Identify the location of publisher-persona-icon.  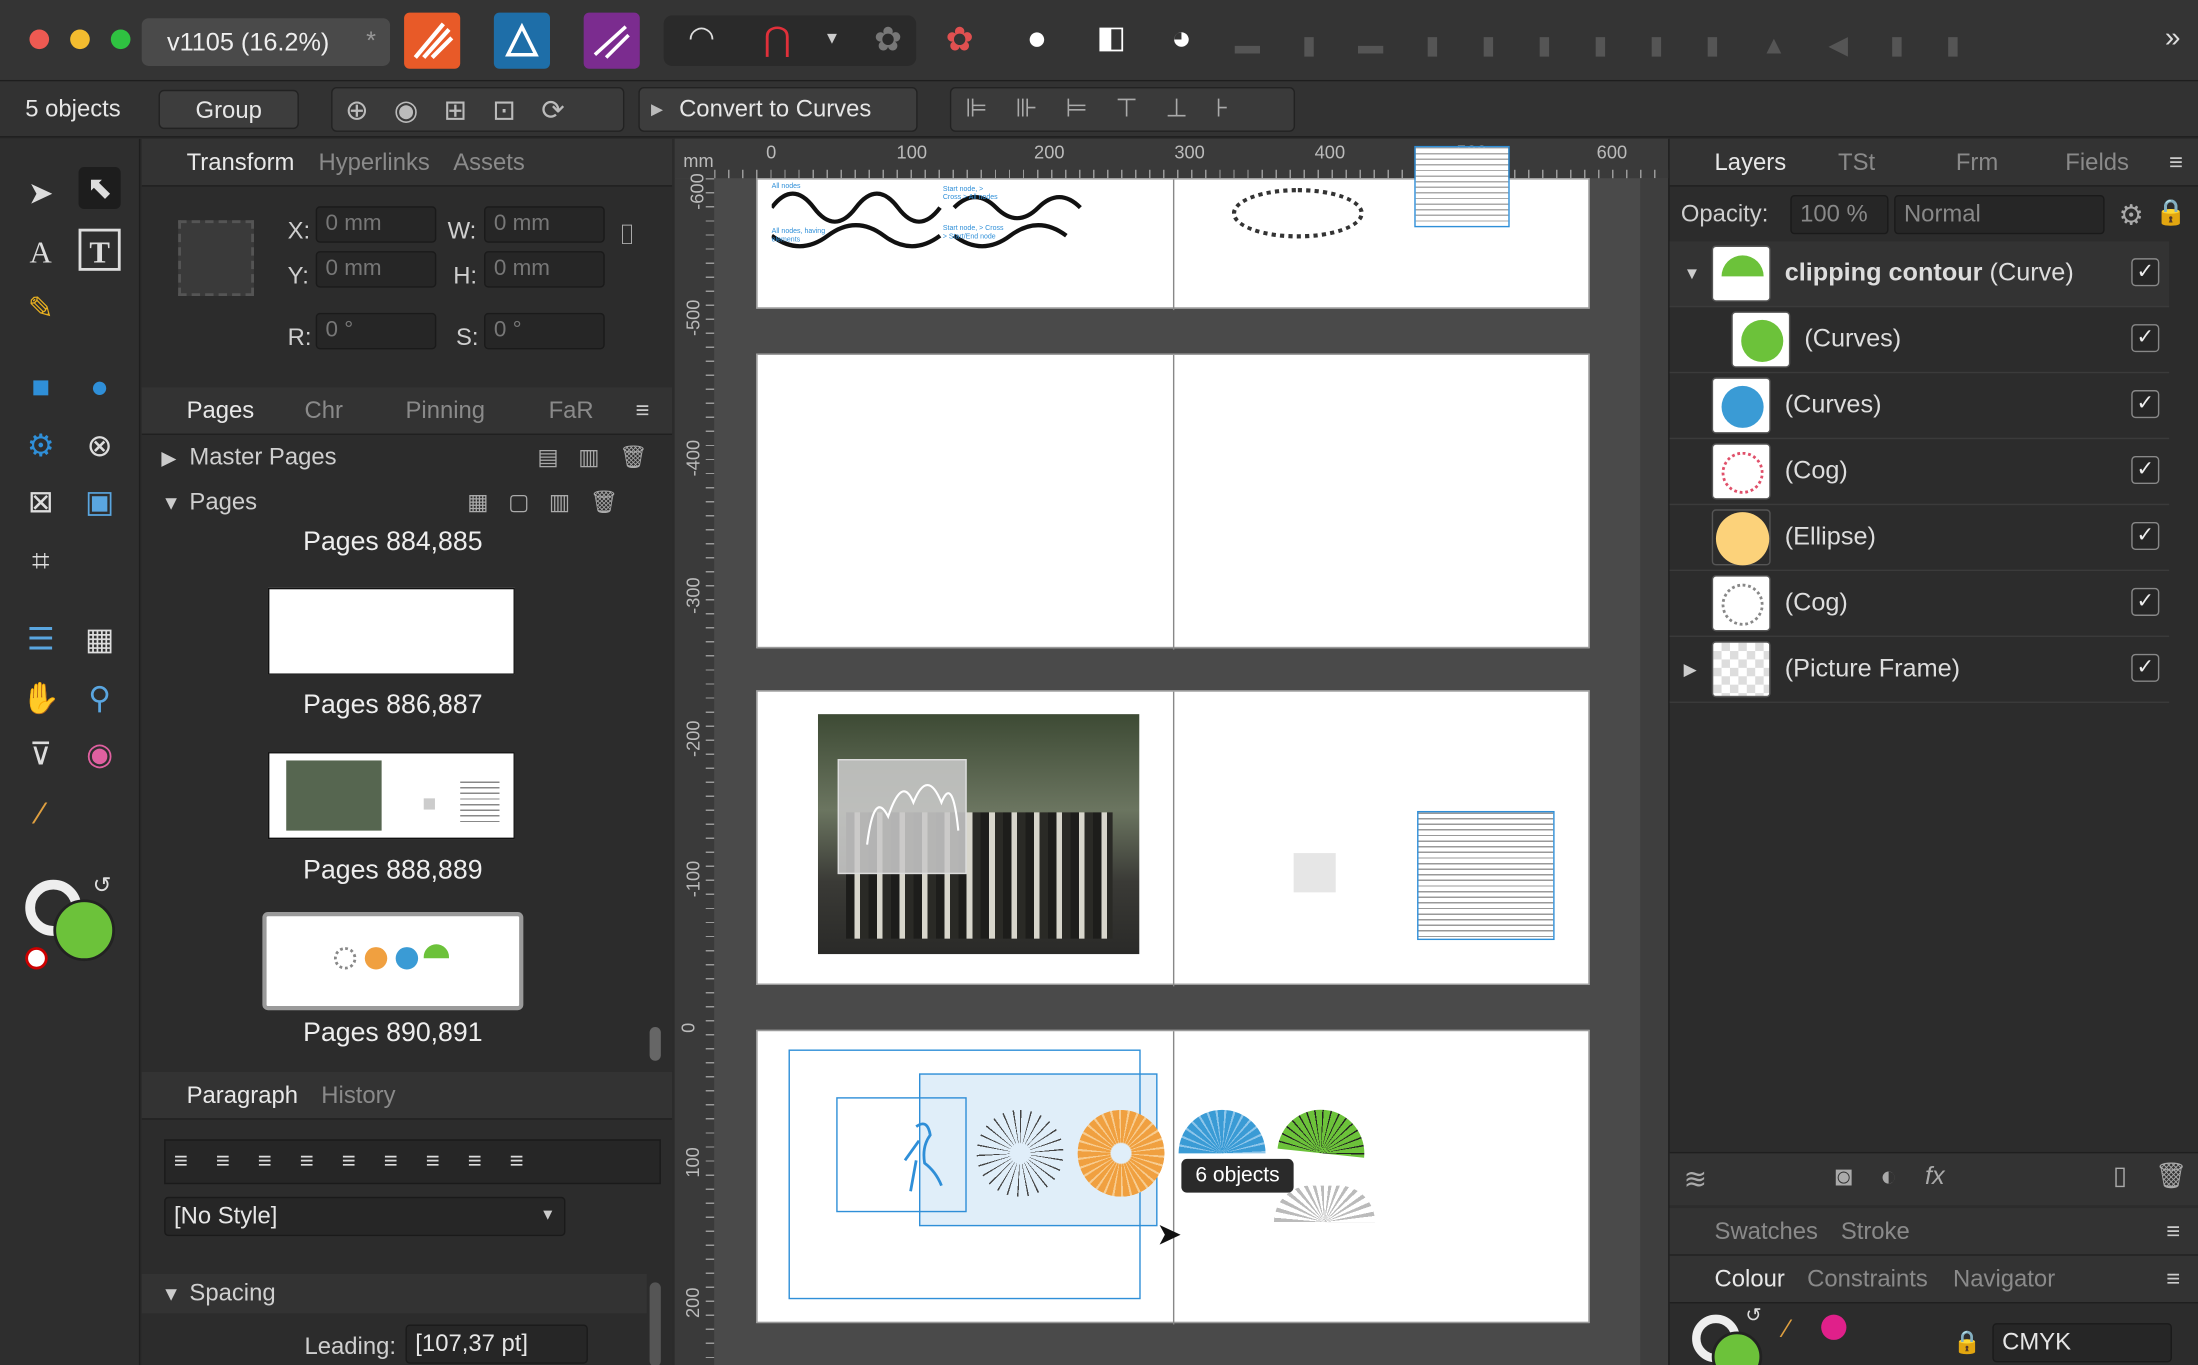
(432, 40).